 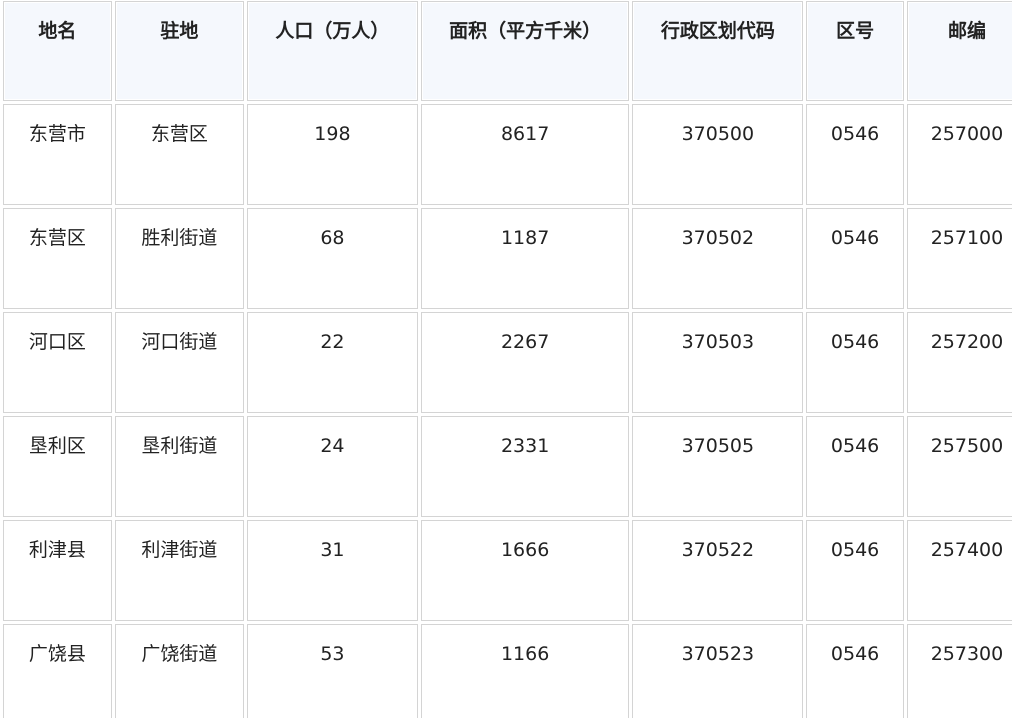 I want to click on cell-postal-code: 257400, so click(x=959, y=570).